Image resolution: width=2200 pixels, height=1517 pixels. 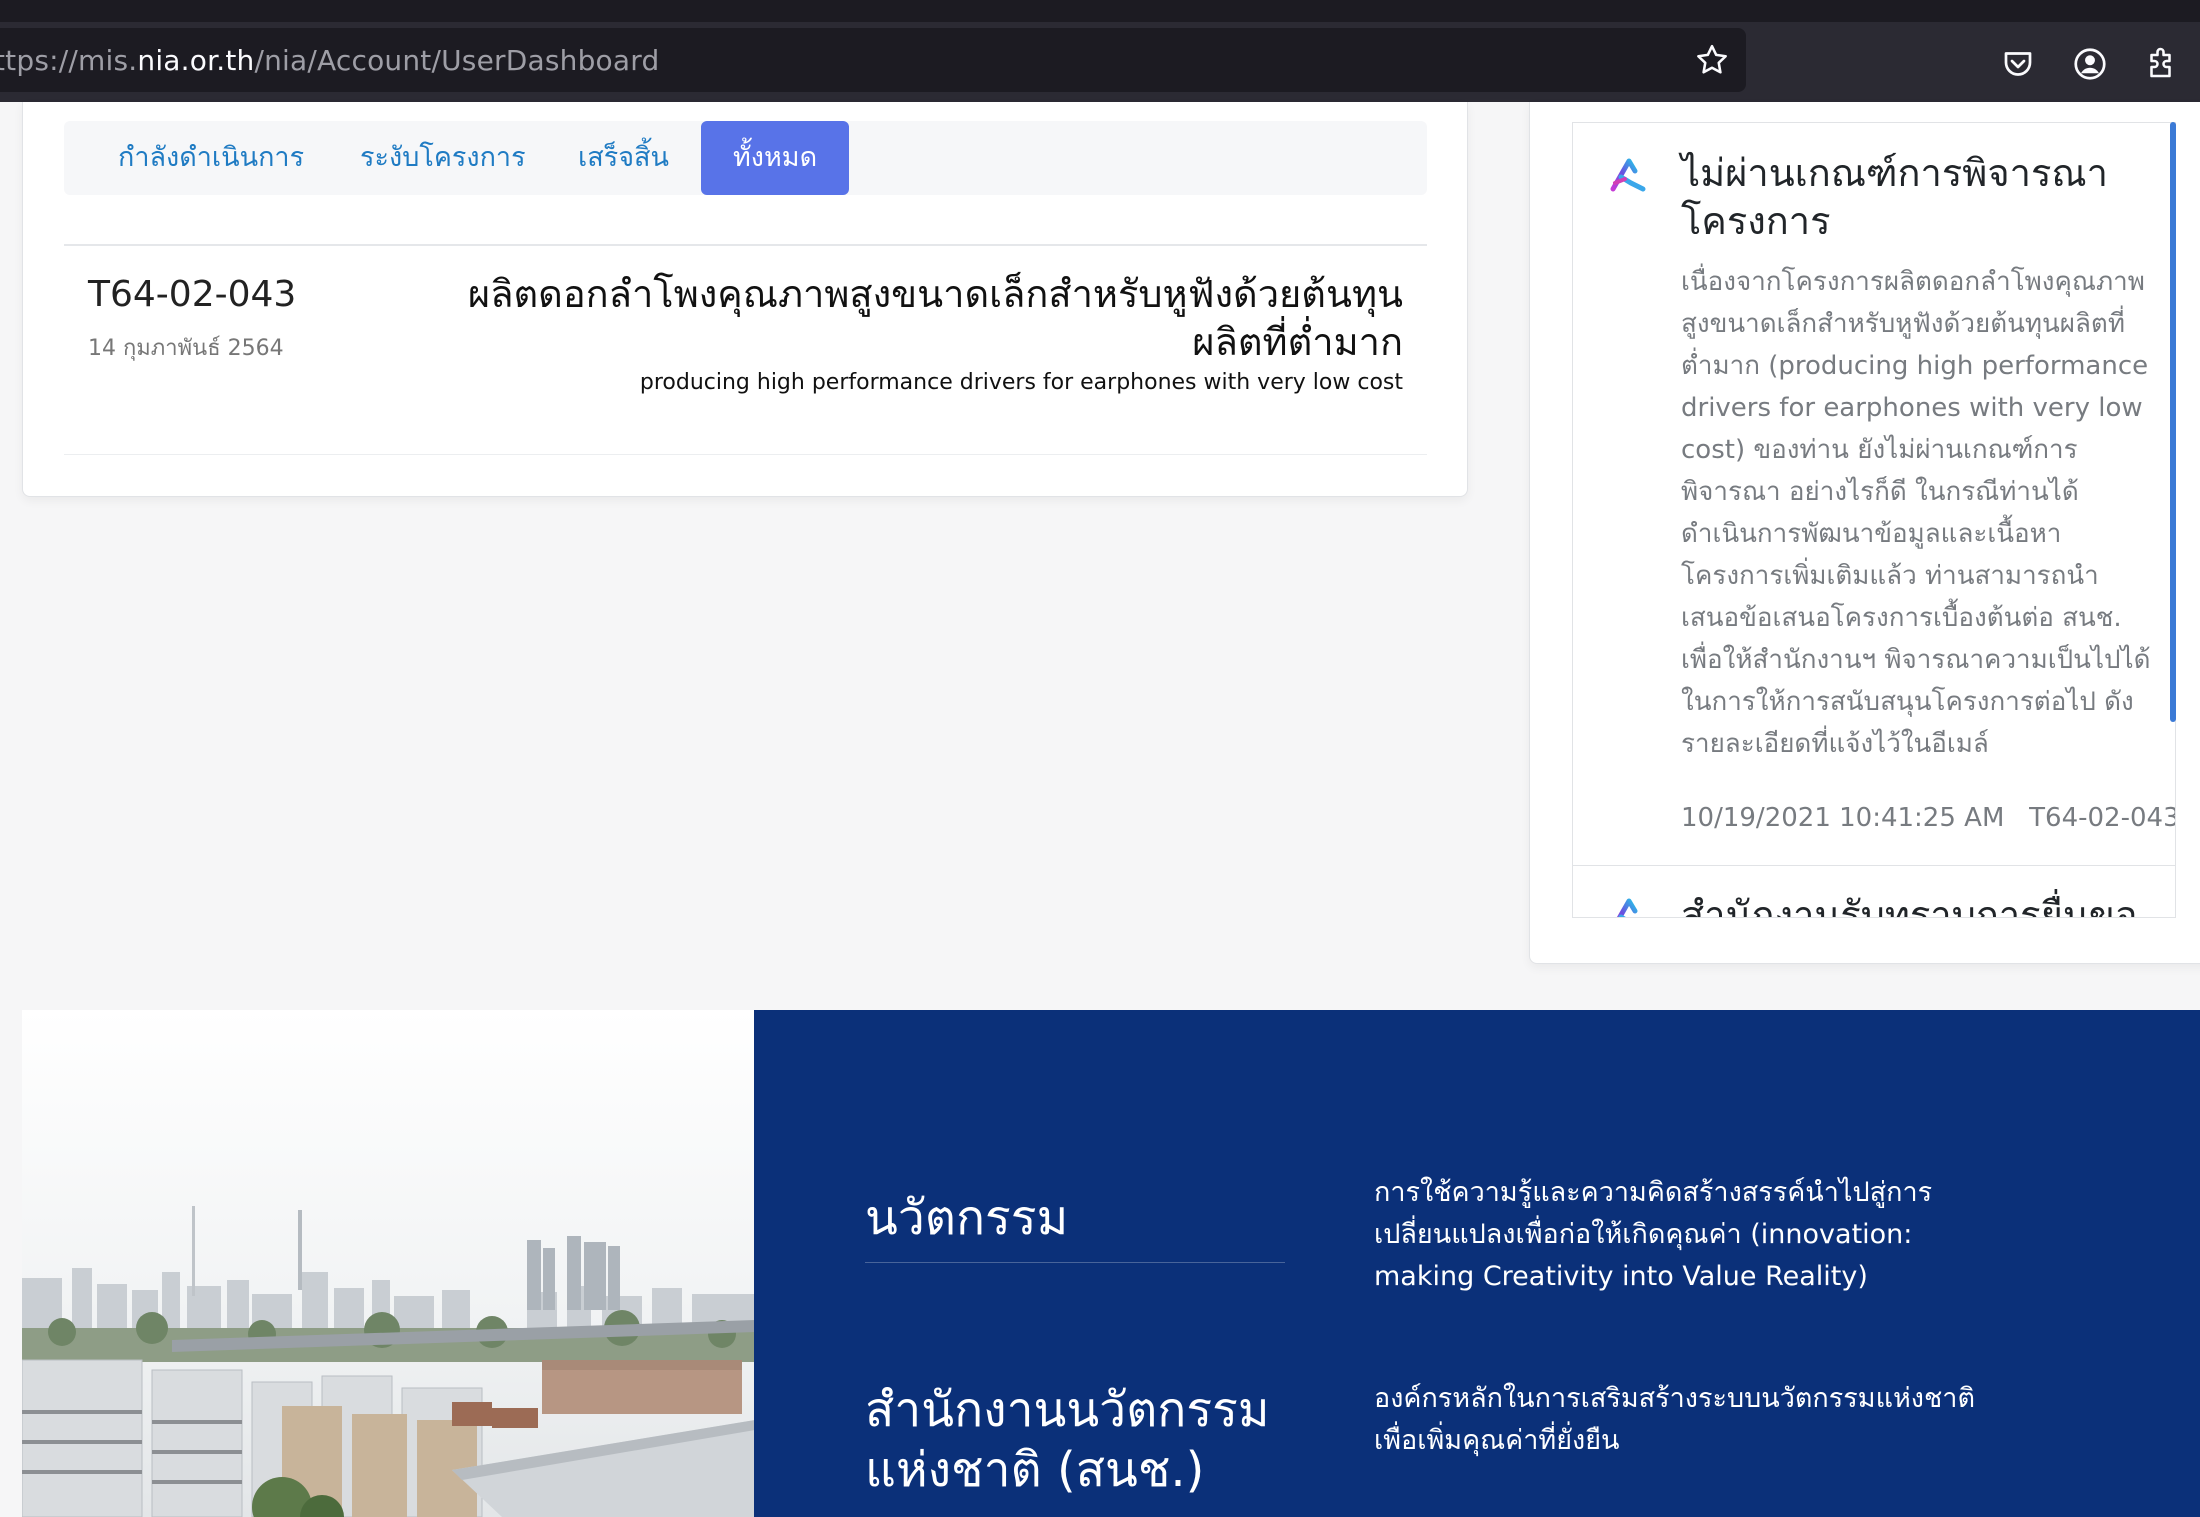 I want to click on notification-timestamp: 10/19/2021 10:41:25 AM, so click(x=1843, y=818).